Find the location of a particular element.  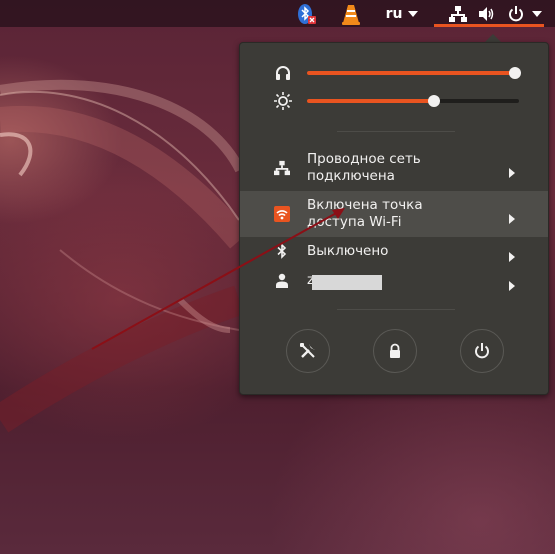

brightness-slider-fill is located at coordinates (370, 101).